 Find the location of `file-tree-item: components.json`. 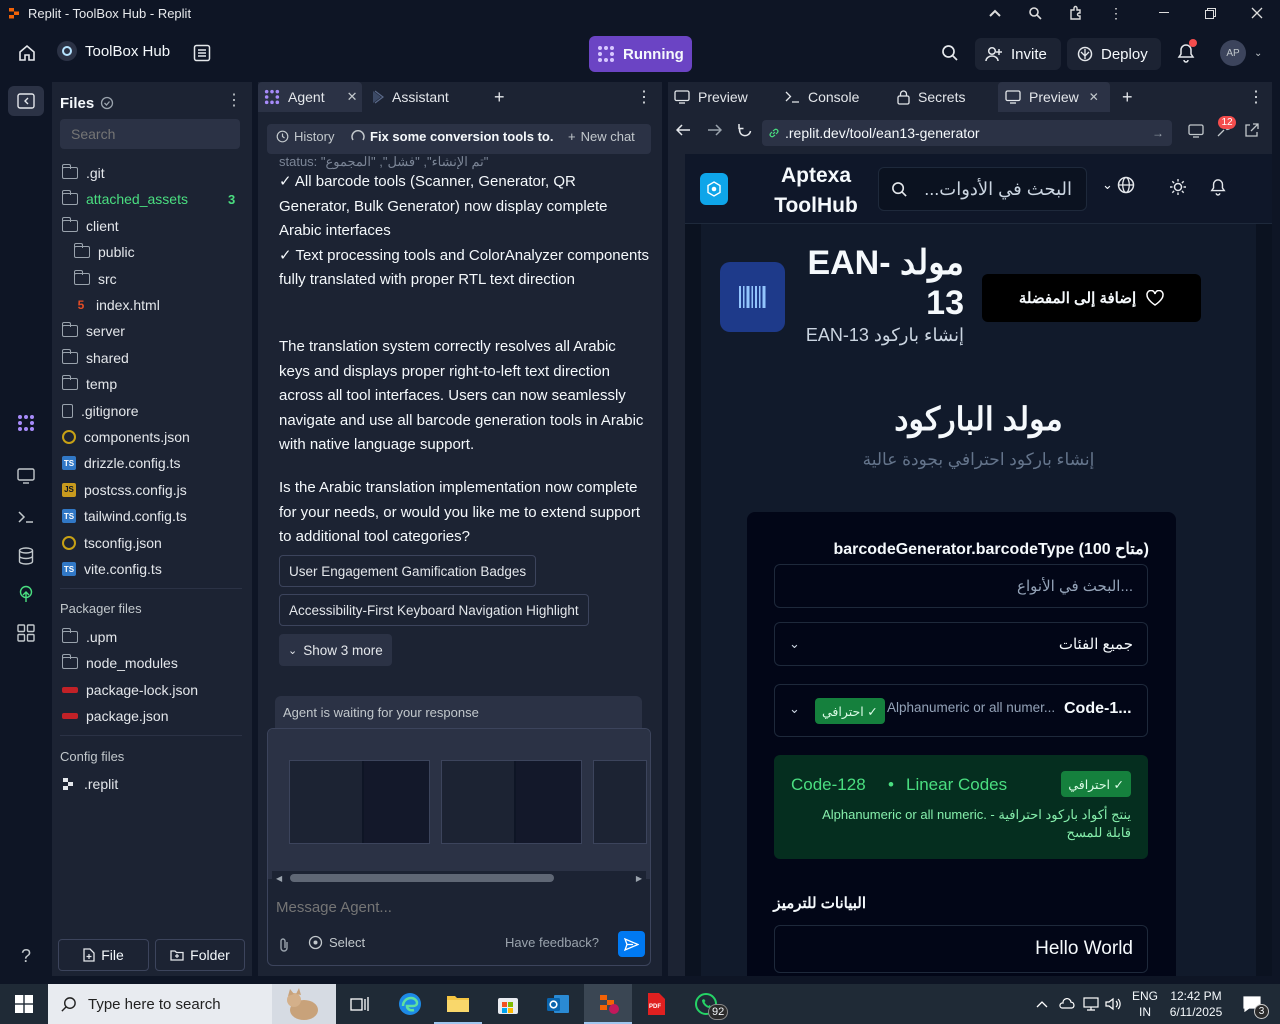

file-tree-item: components.json is located at coordinates (126, 437).